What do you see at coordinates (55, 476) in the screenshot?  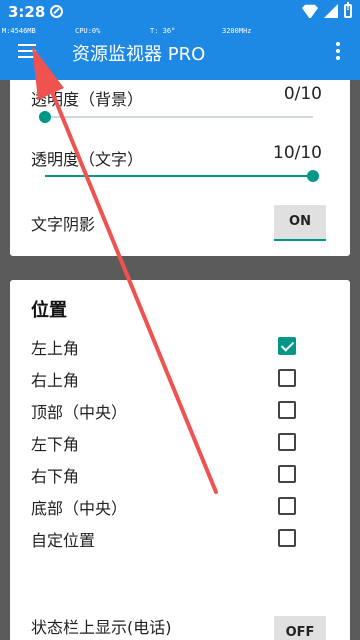 I see `option-bottom-right-label: 右下角` at bounding box center [55, 476].